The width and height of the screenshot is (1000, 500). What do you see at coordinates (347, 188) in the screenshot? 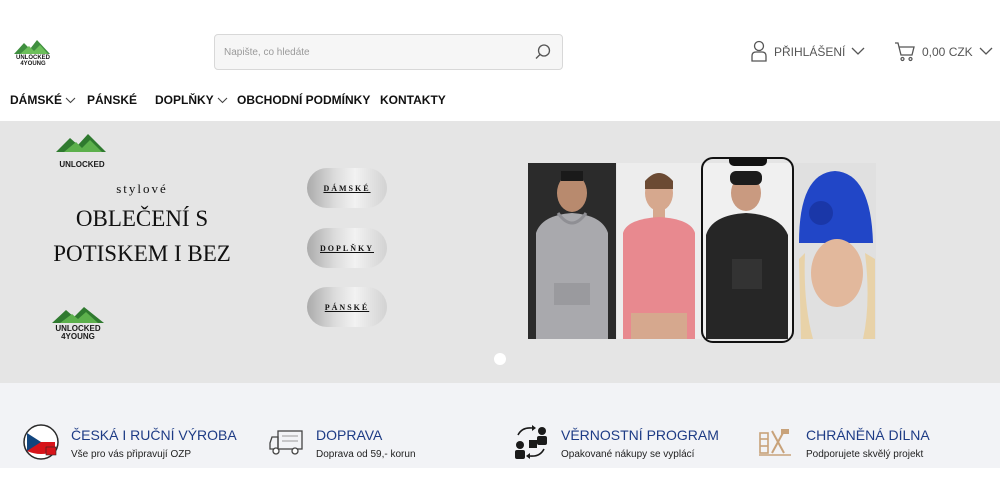
I see `hero-button-damske: DÁMSKÉ` at bounding box center [347, 188].